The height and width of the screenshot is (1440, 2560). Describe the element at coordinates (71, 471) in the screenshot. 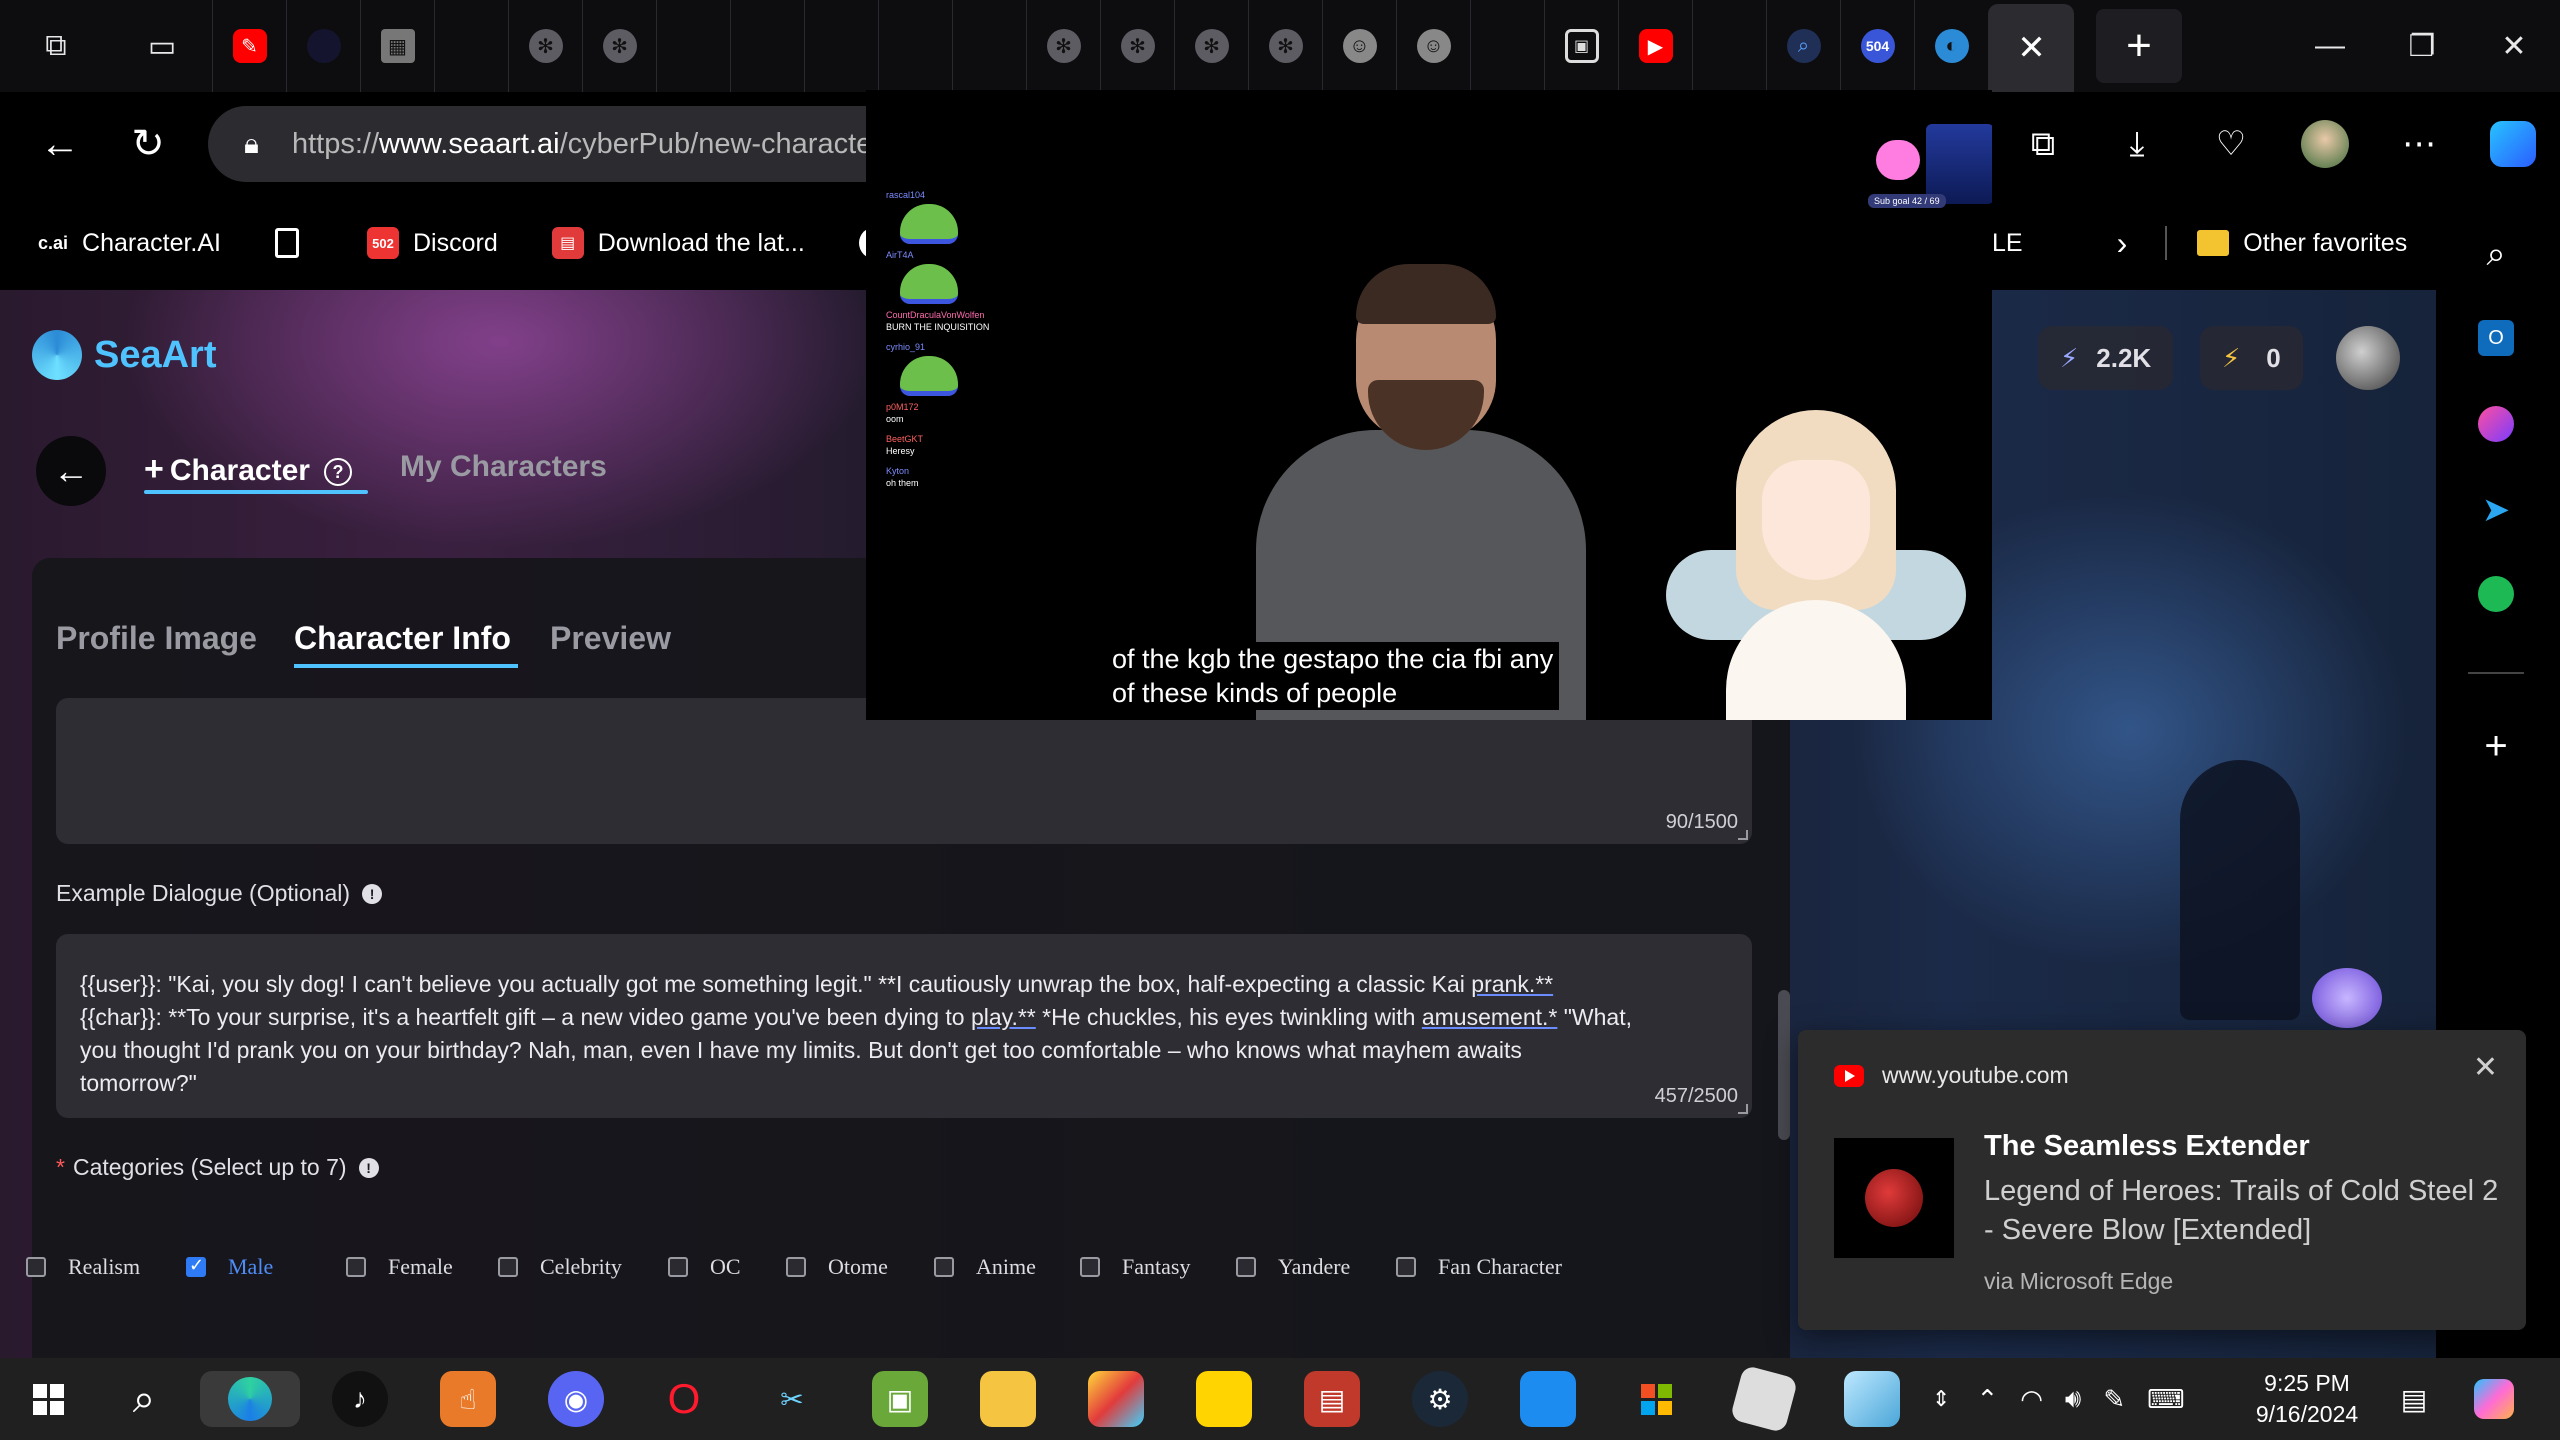

I see `back-button: ←` at that location.